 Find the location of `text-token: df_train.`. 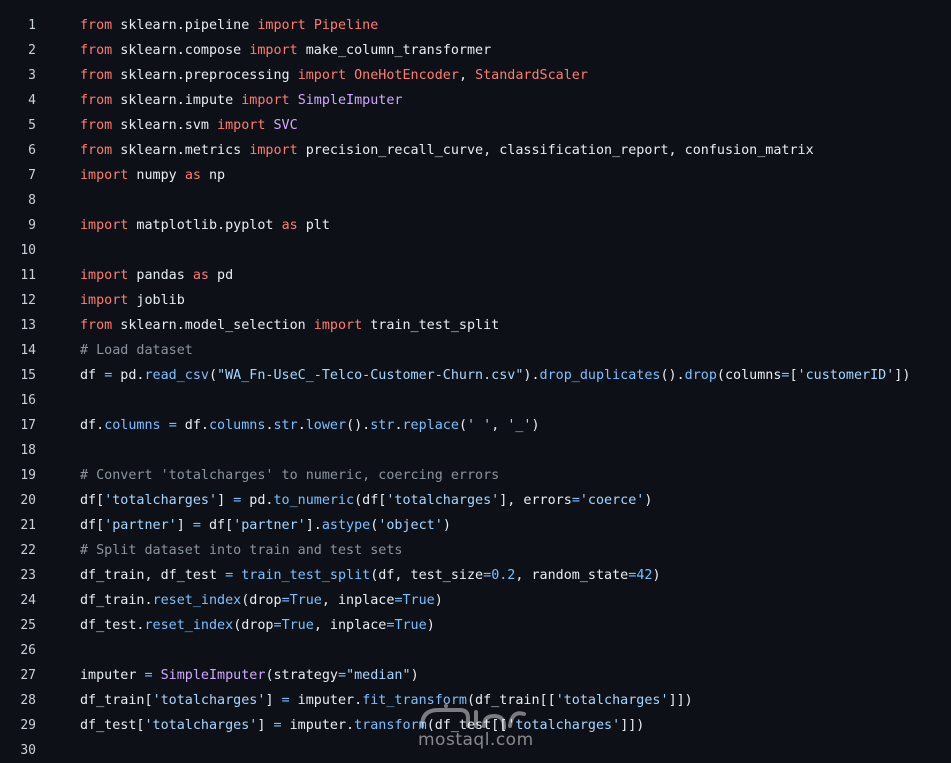

text-token: df_train. is located at coordinates (116, 600).